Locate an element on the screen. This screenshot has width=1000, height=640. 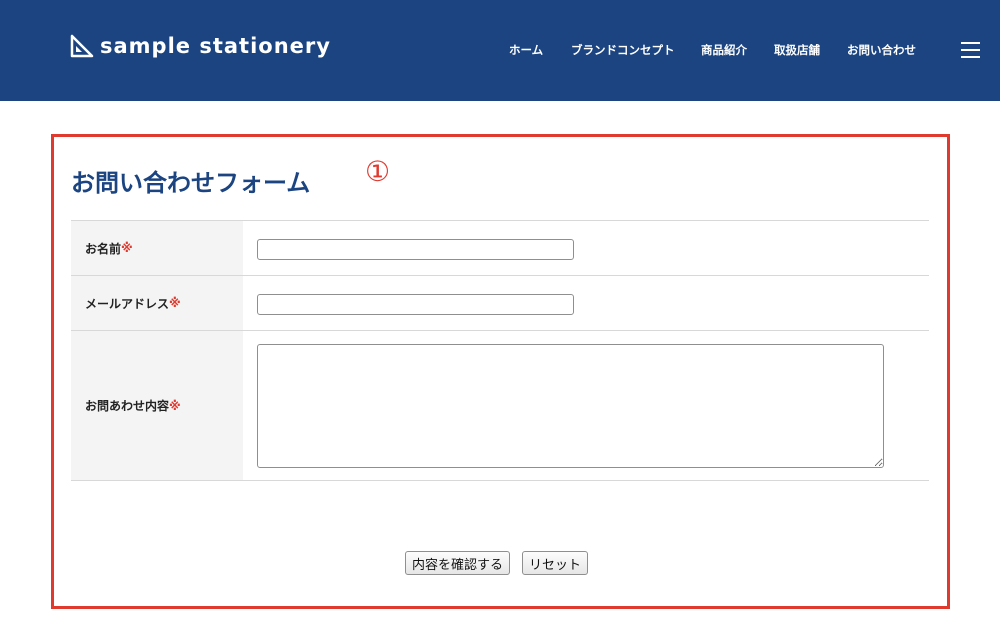
form-row-email: メールアドレス ※ is located at coordinates (500, 302).